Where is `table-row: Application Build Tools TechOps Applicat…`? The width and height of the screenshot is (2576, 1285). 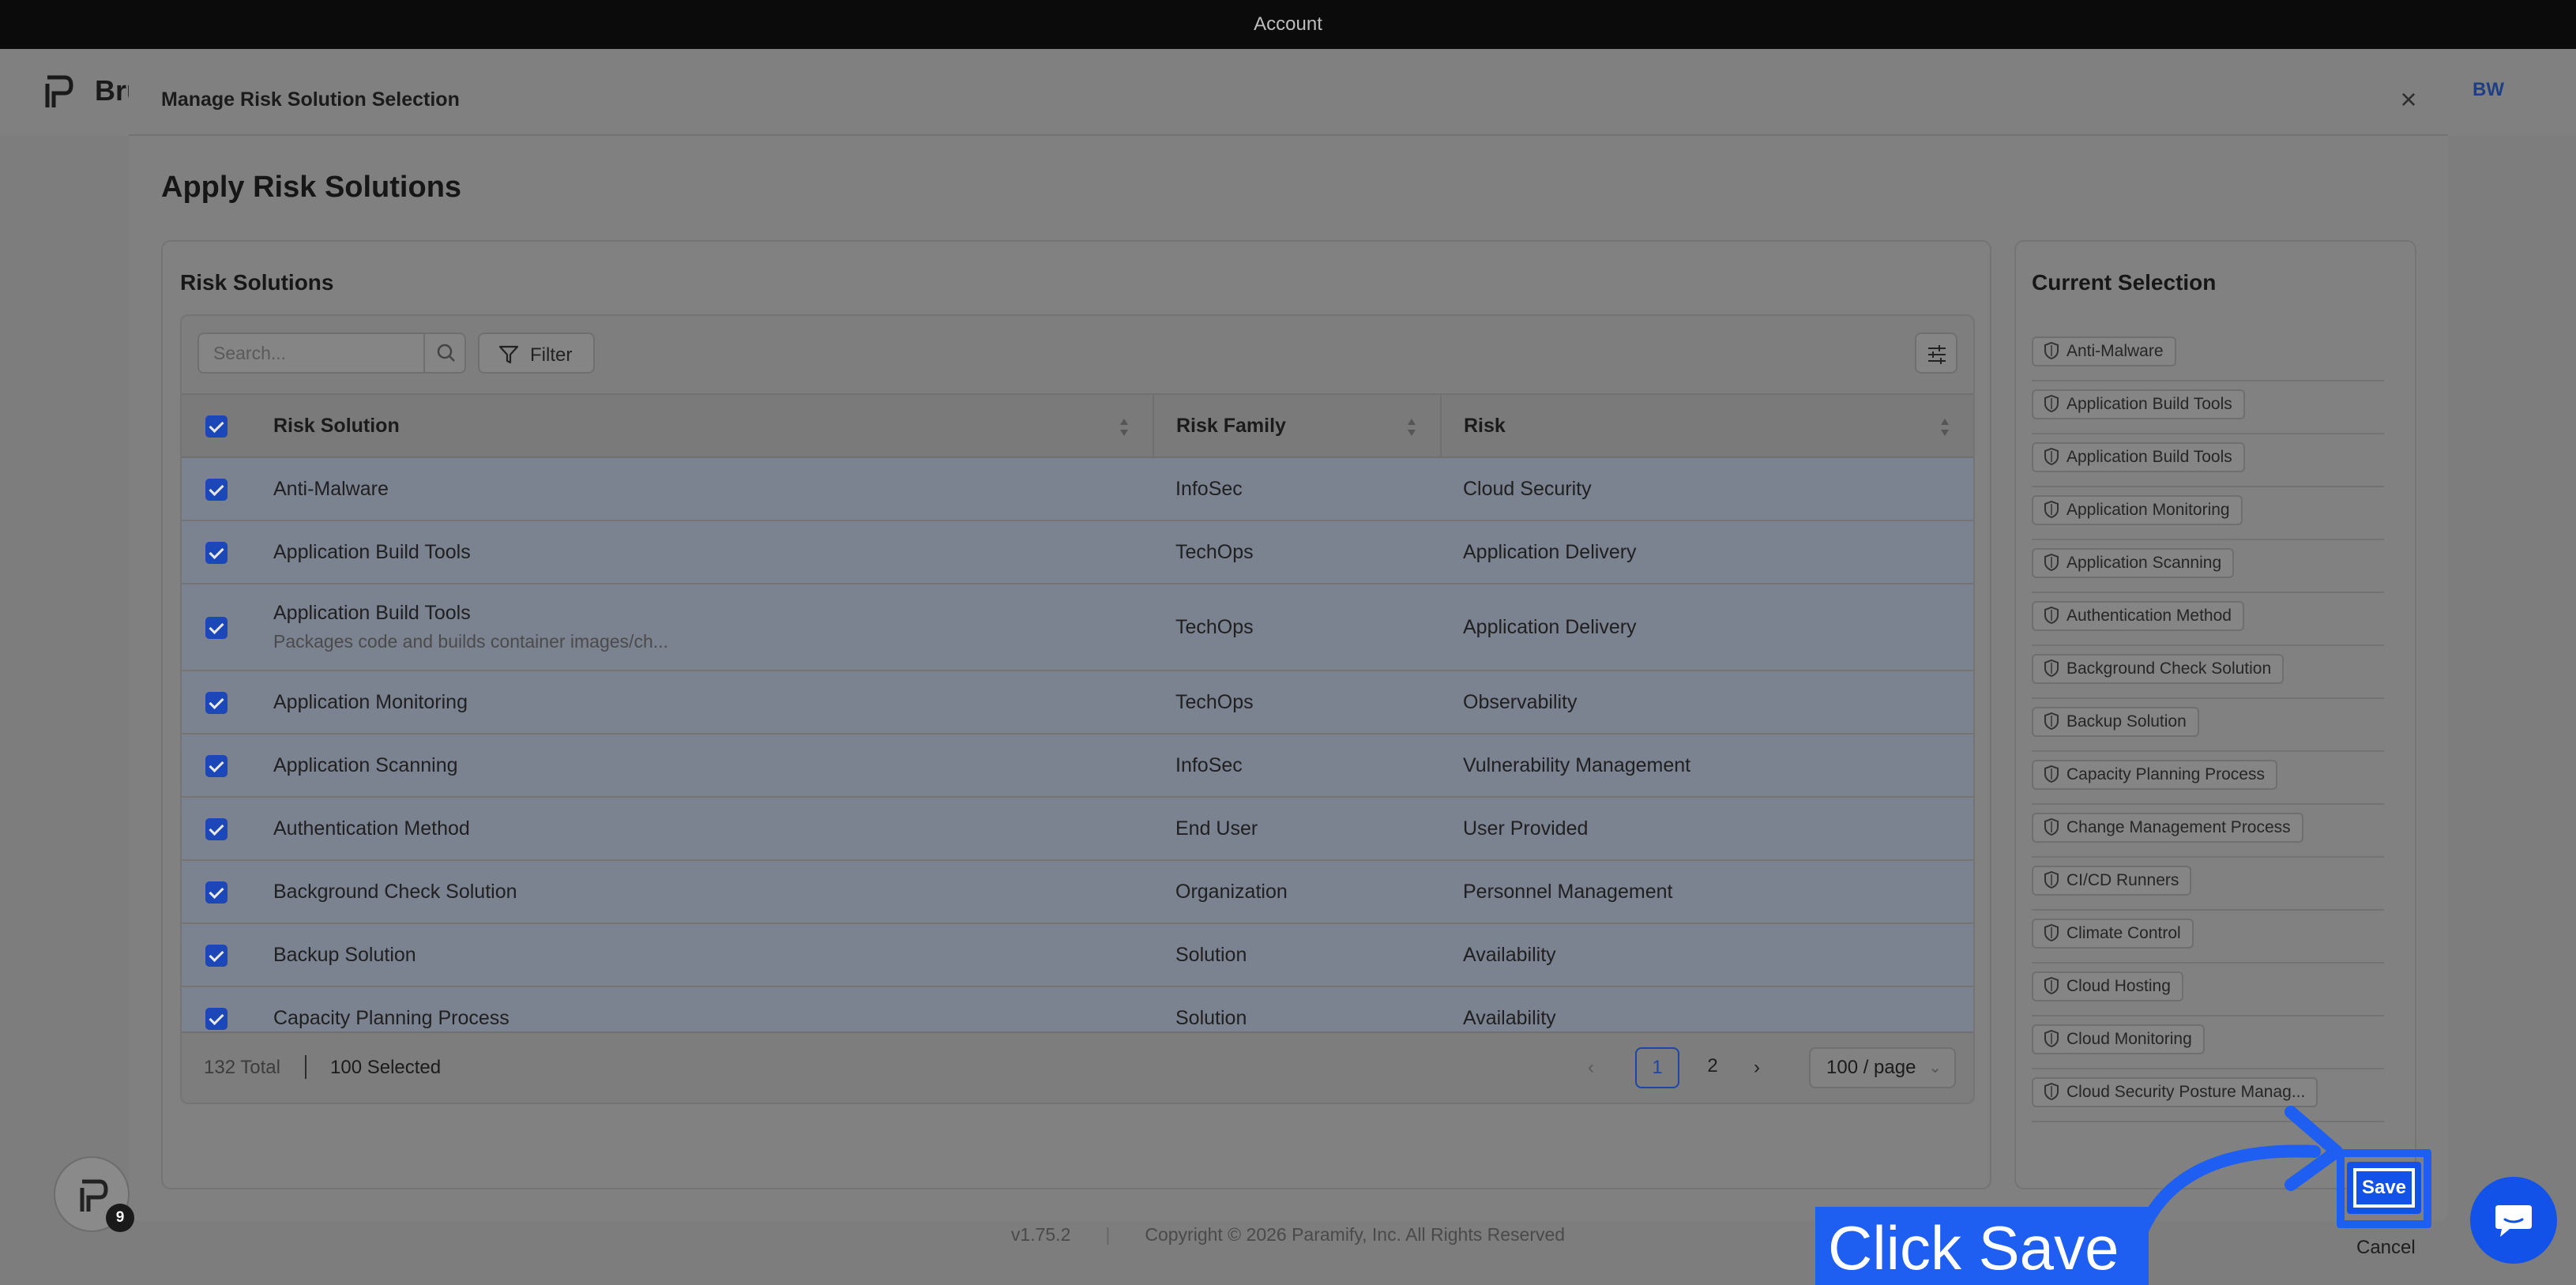
table-row: Application Build Tools TechOps Applicat… is located at coordinates (1077, 552).